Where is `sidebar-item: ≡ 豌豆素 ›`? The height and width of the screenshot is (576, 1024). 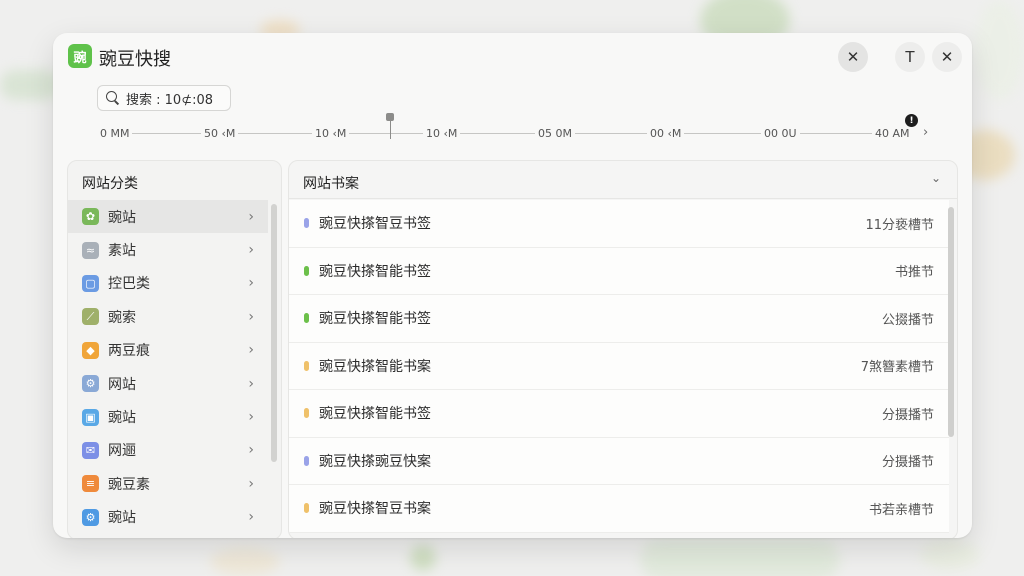
sidebar-item: ≡ 豌豆素 › is located at coordinates (168, 483).